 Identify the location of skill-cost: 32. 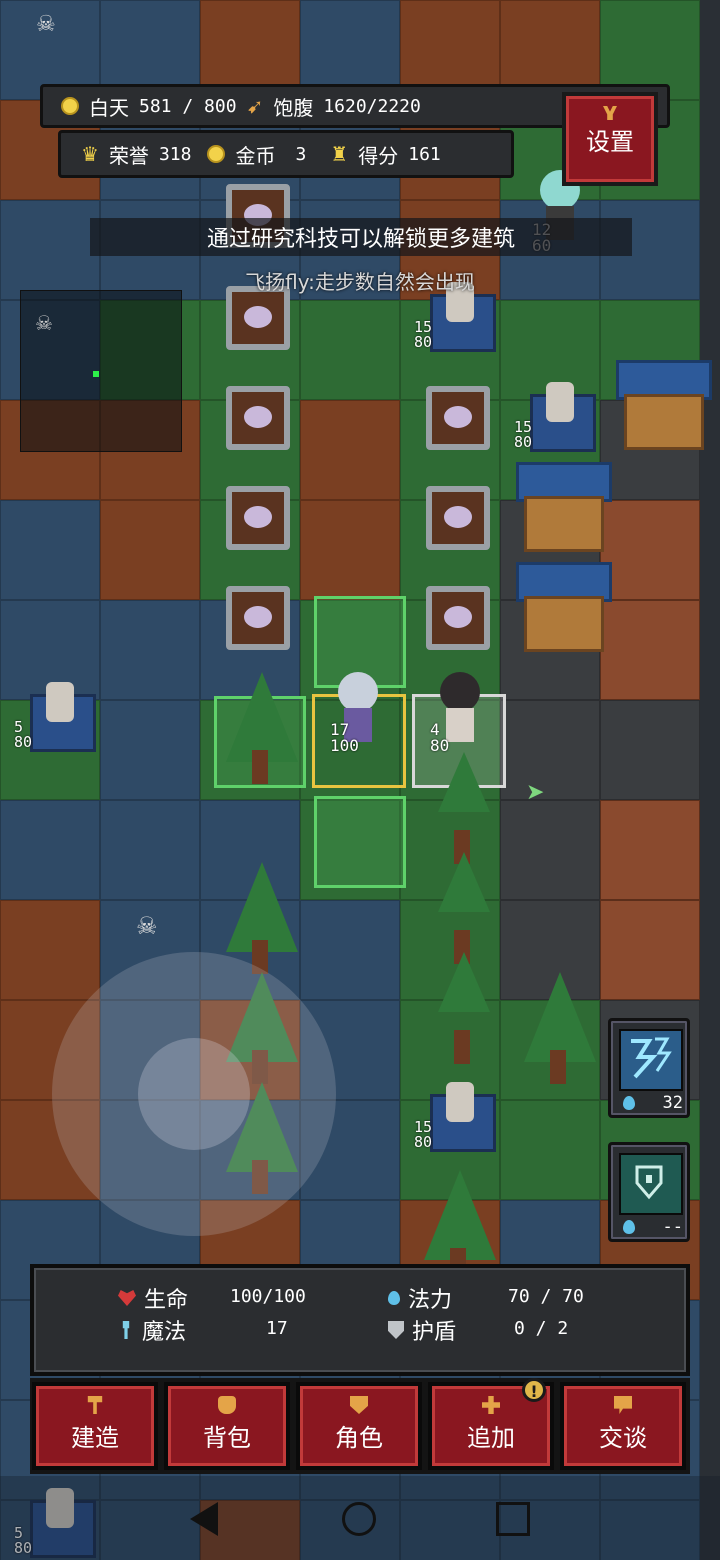
(672, 1103).